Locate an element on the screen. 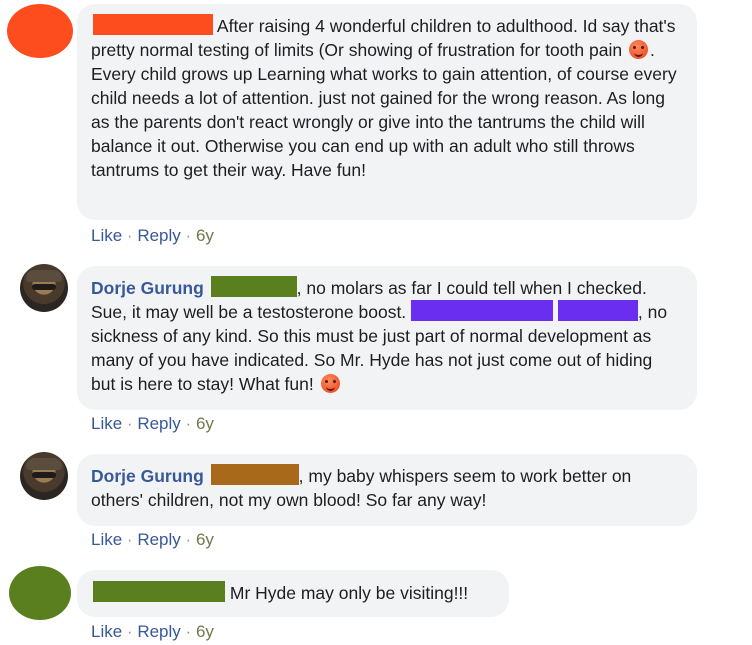 This screenshot has width=752, height=645. comment-text: Mr Hyde may only be visiting!!! is located at coordinates (349, 593).